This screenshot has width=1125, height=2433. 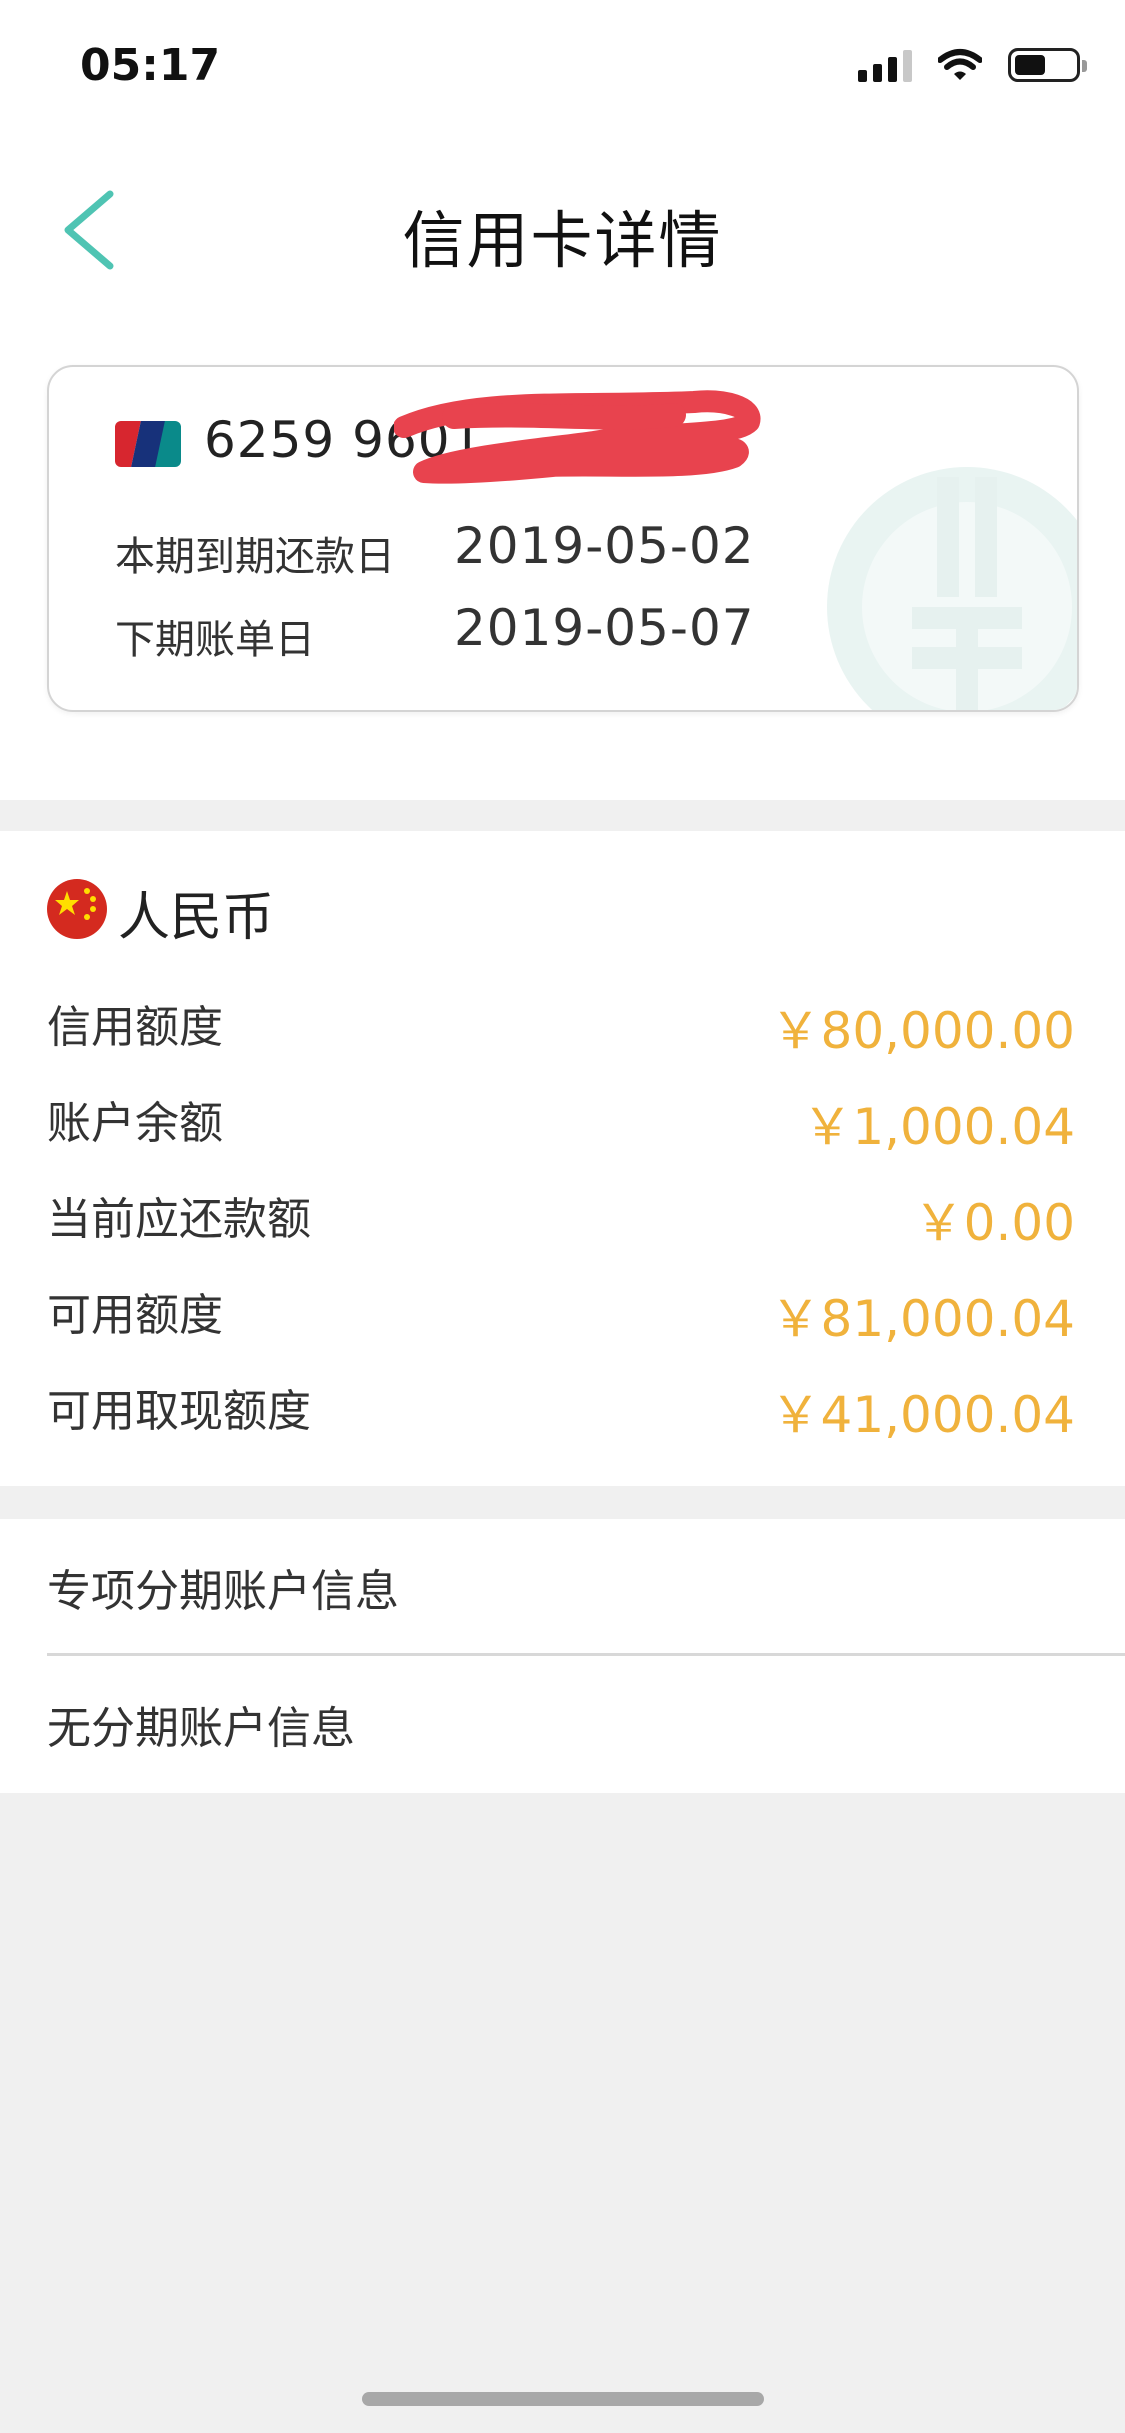 I want to click on info-row-available-credit: 可用额度 ￥81,000.04, so click(x=562, y=1312).